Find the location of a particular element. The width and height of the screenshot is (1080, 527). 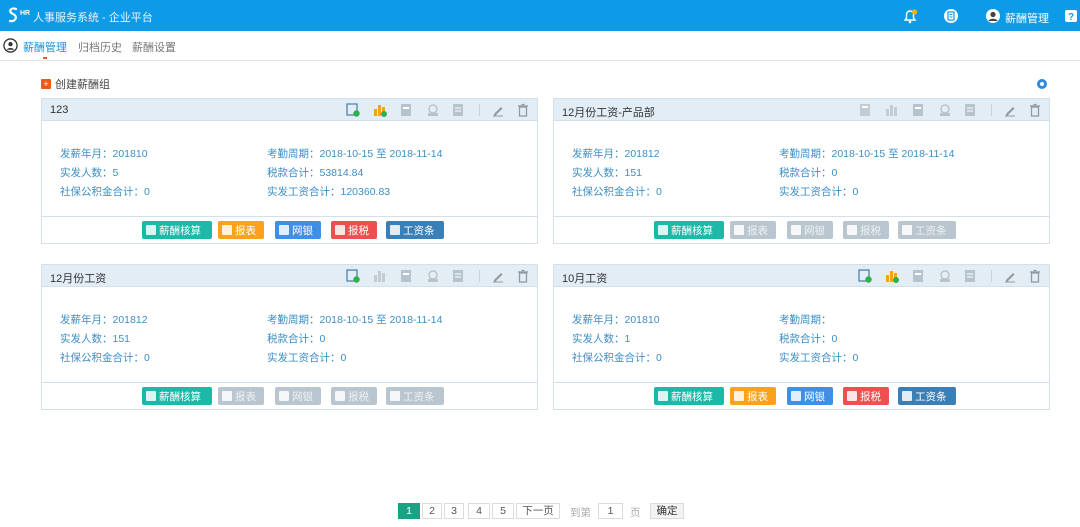

tab-bar: 薪酬管理 归档历史 薪酬设置 is located at coordinates (540, 46).